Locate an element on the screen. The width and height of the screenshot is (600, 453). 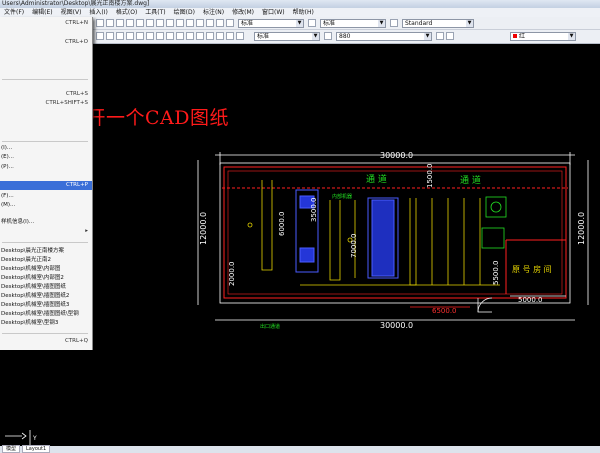
menu-separator is located at coordinates (45, 79).